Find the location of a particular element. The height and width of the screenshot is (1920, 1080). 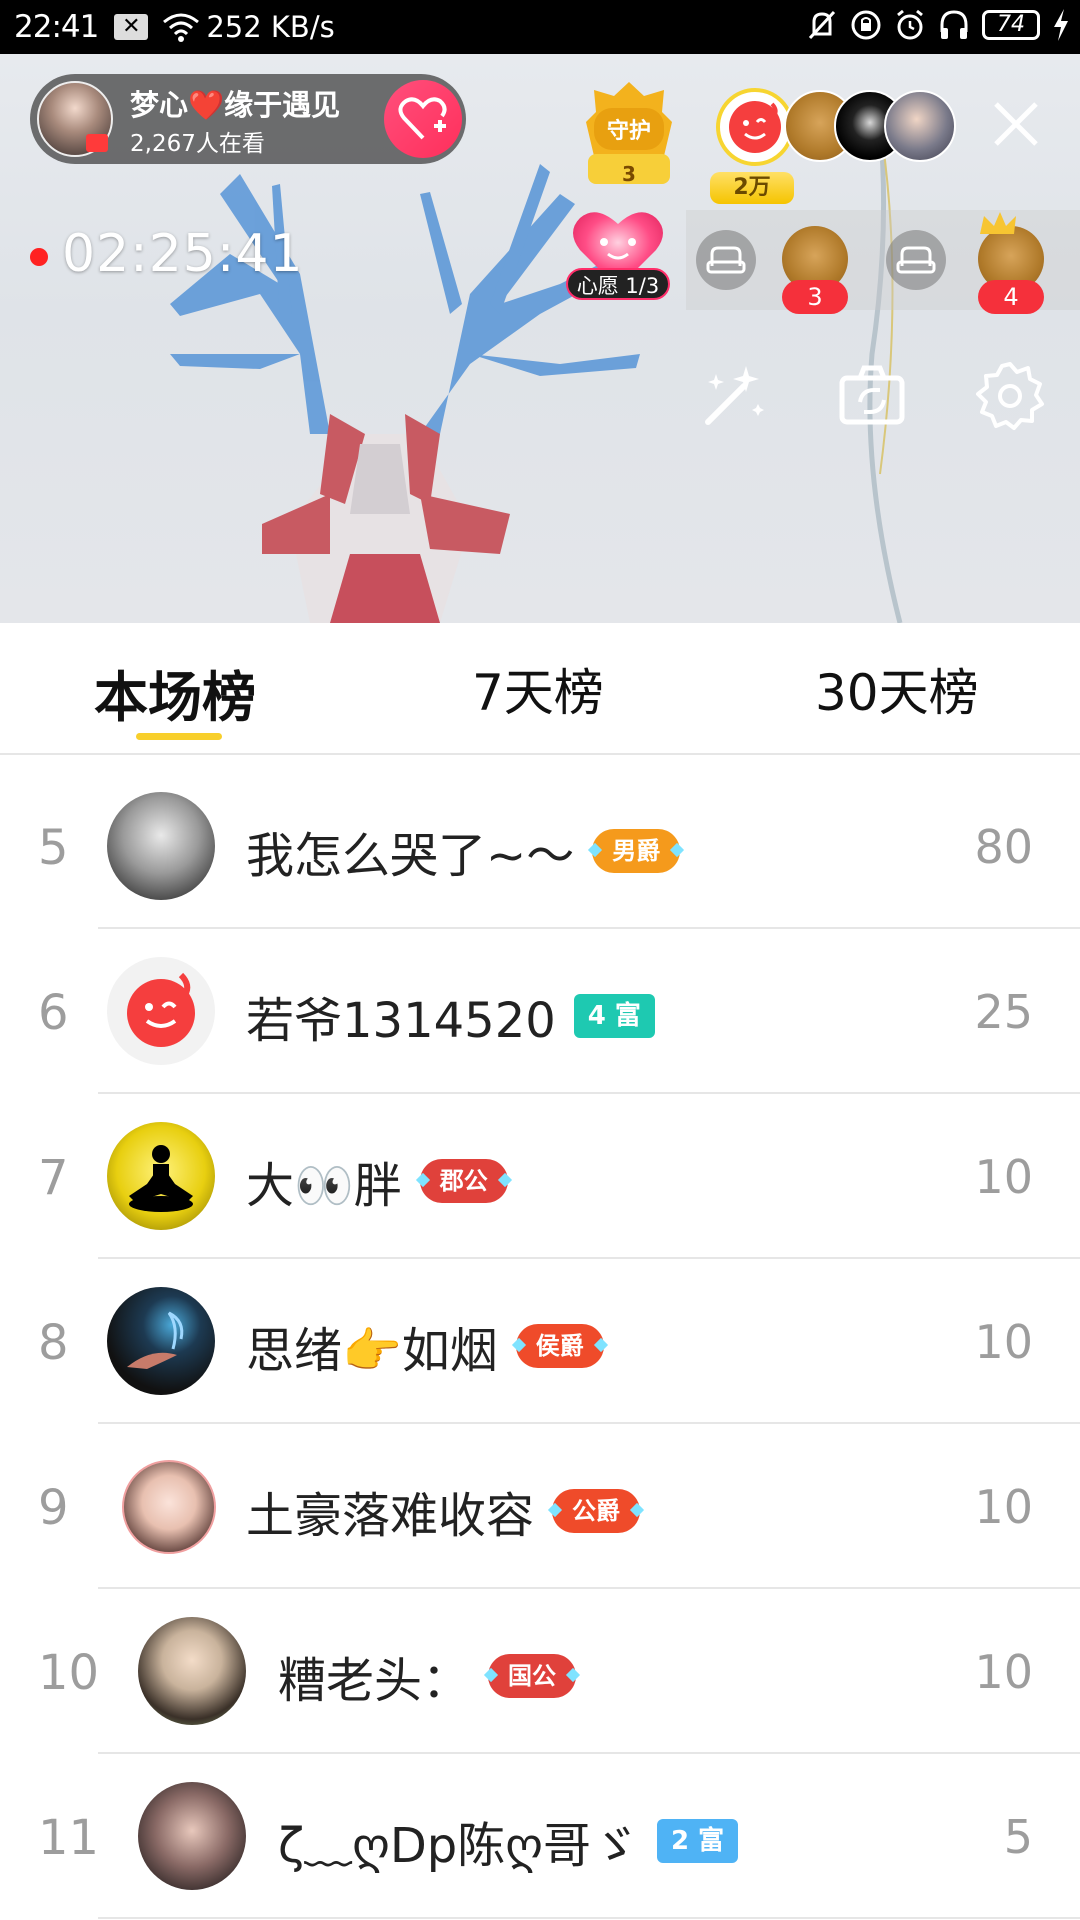

contribution-score: 5 is located at coordinates (1018, 1837).